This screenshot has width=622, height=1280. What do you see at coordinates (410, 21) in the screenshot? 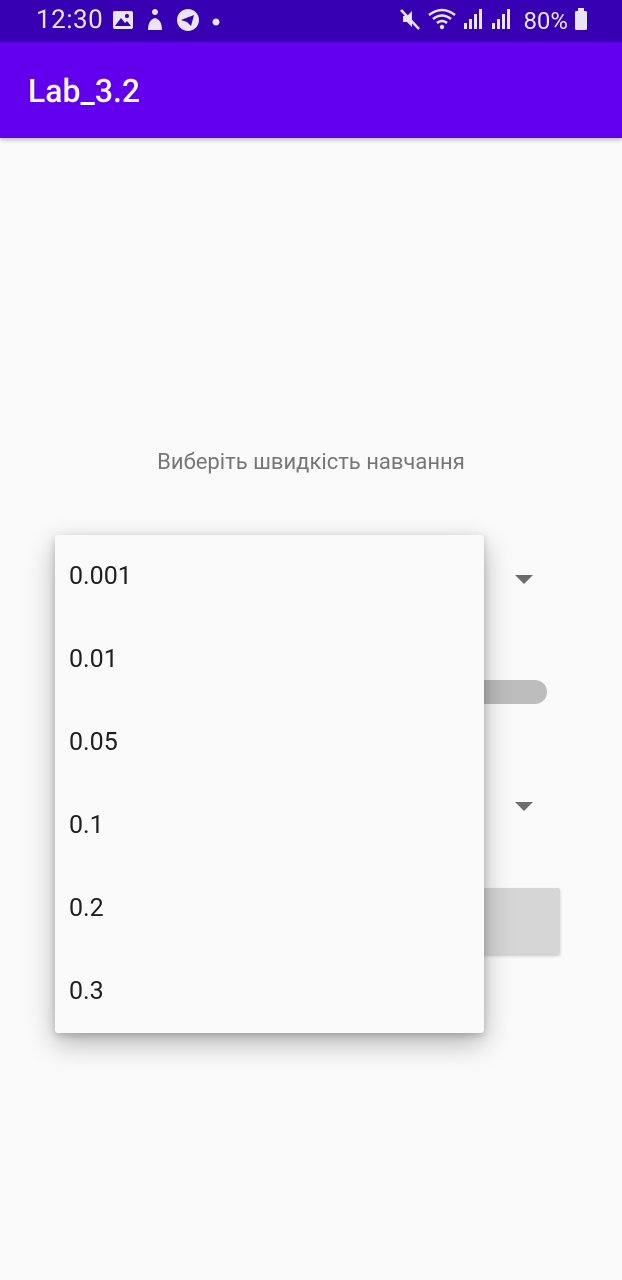
I see `mute-icon` at bounding box center [410, 21].